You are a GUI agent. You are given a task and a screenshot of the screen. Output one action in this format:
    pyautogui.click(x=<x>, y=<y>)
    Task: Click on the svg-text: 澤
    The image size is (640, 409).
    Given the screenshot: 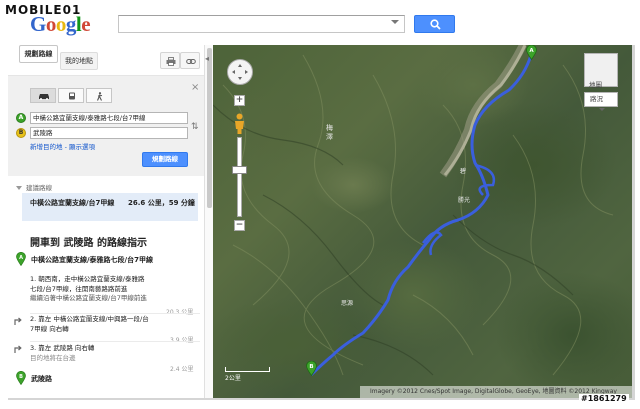 What is the action you would take?
    pyautogui.click(x=329, y=136)
    